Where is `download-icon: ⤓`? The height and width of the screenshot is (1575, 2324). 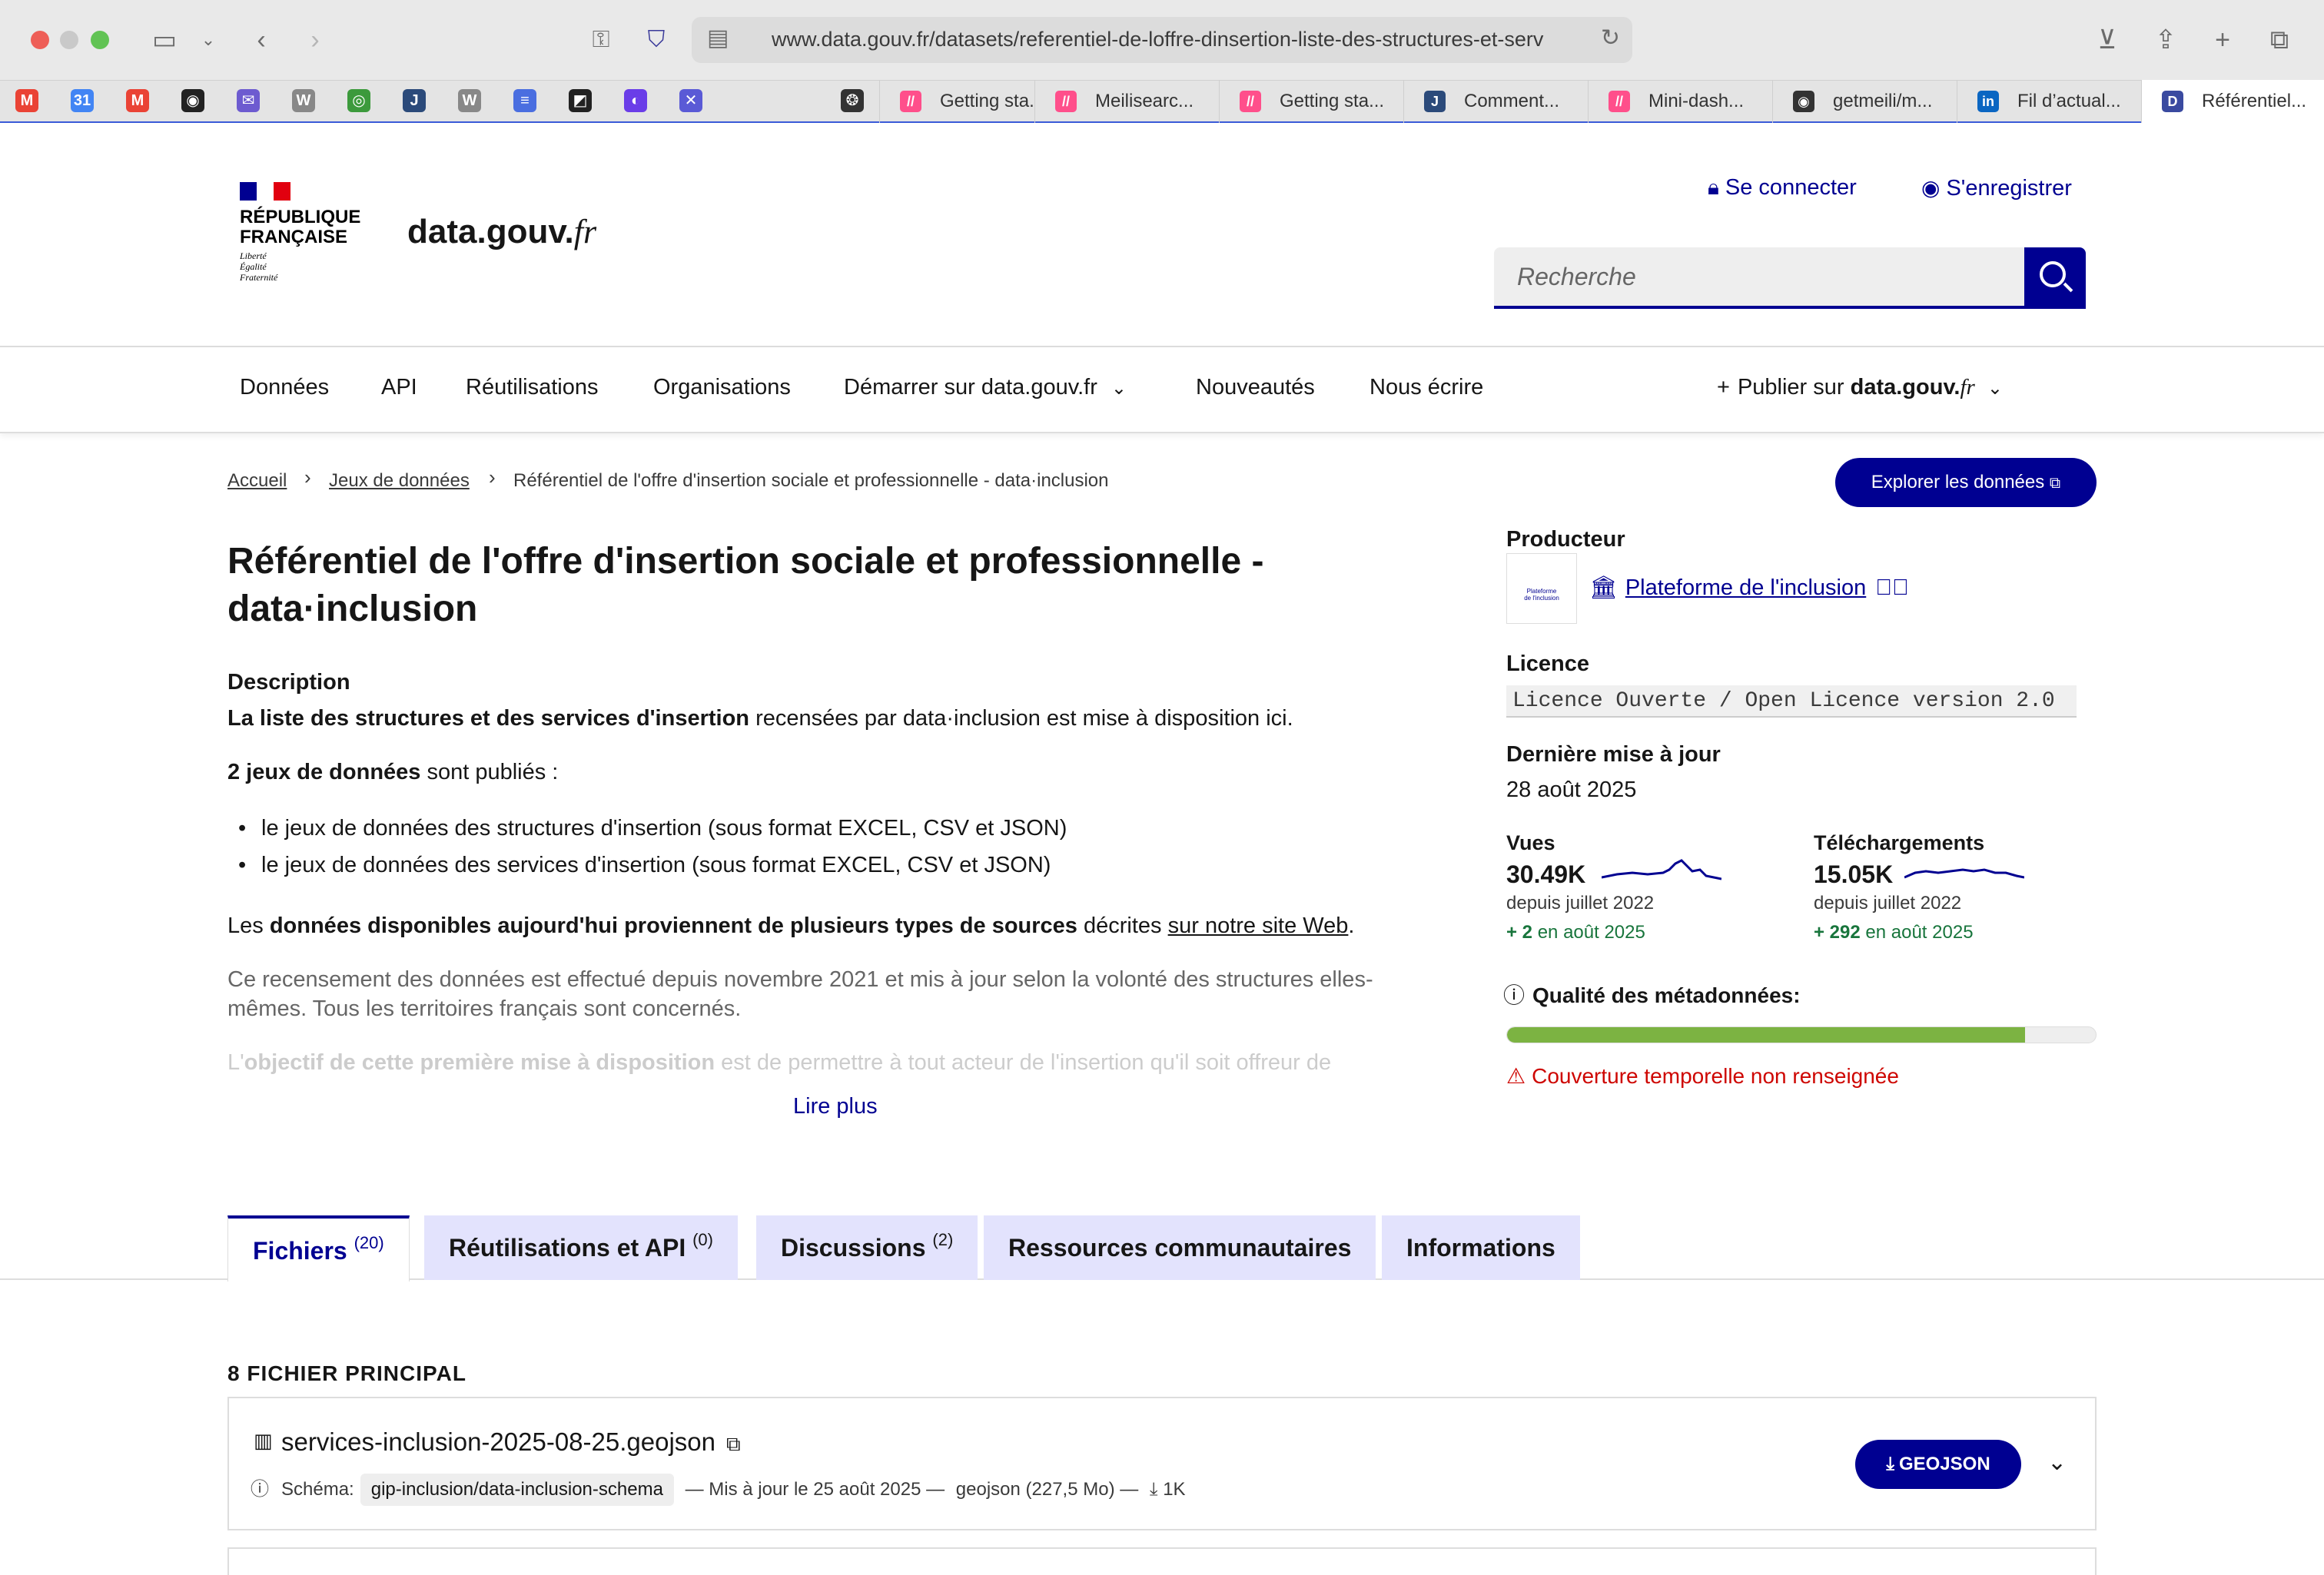
download-icon: ⤓ is located at coordinates (1890, 1464).